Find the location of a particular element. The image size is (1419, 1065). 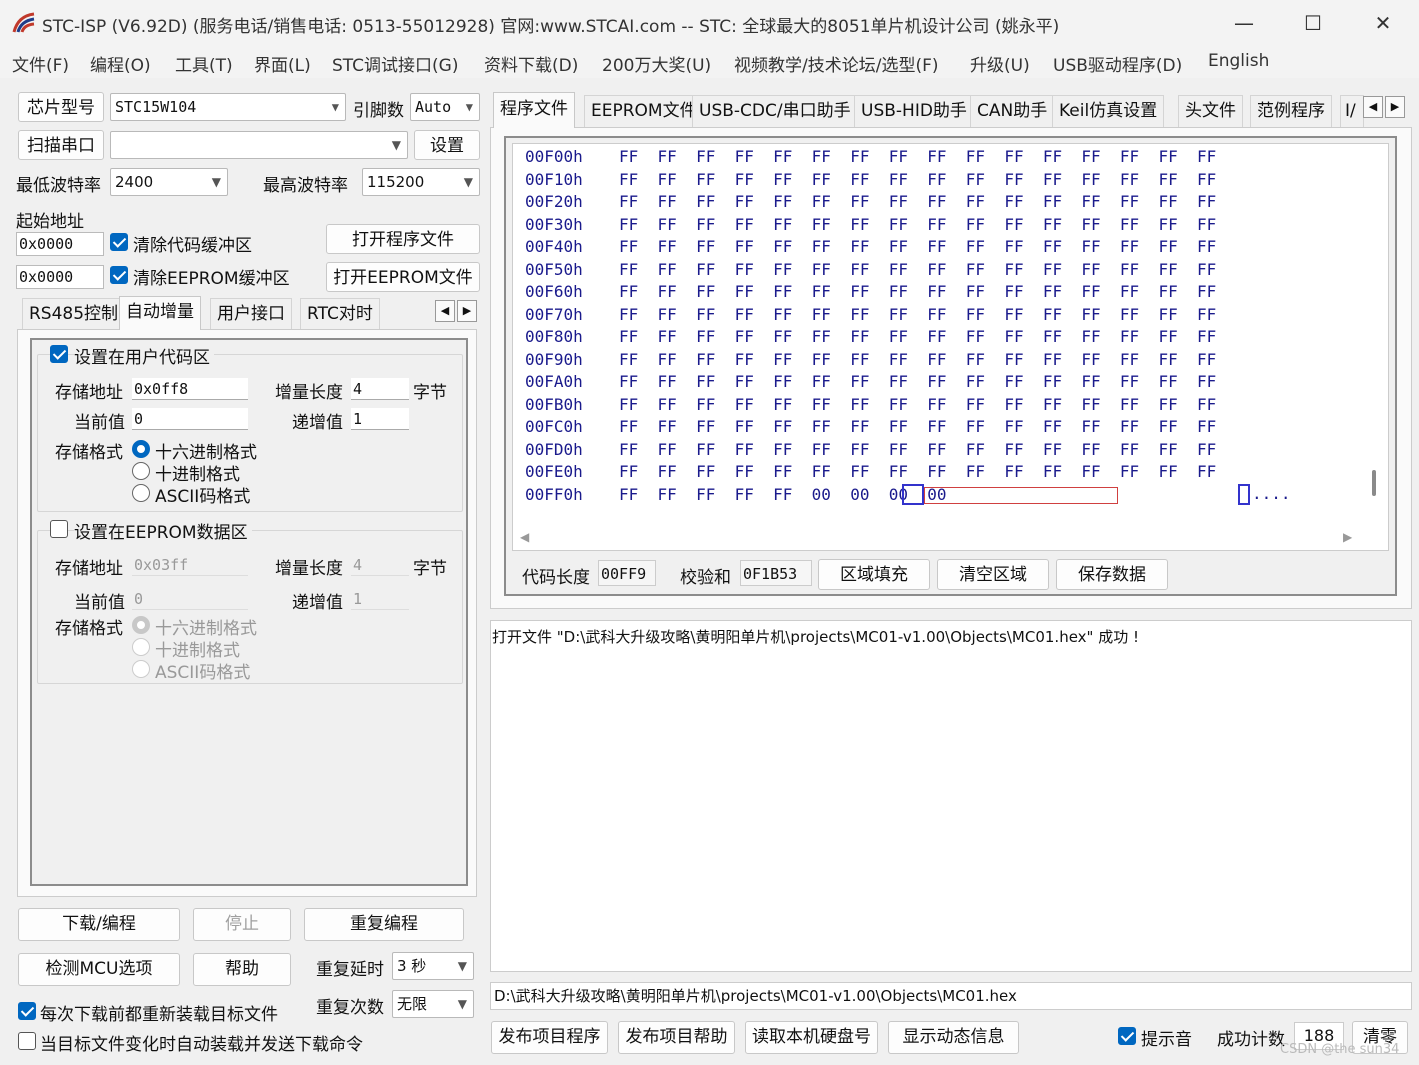

scroll-right-arrow-icon: ▶ is located at coordinates (1347, 537).